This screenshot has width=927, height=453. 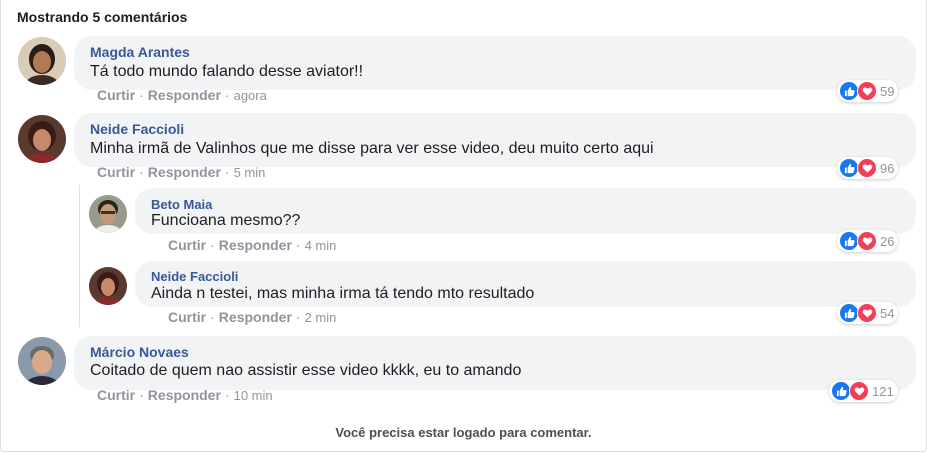 I want to click on comment-text: Funcioana mesmo??, so click(x=226, y=220).